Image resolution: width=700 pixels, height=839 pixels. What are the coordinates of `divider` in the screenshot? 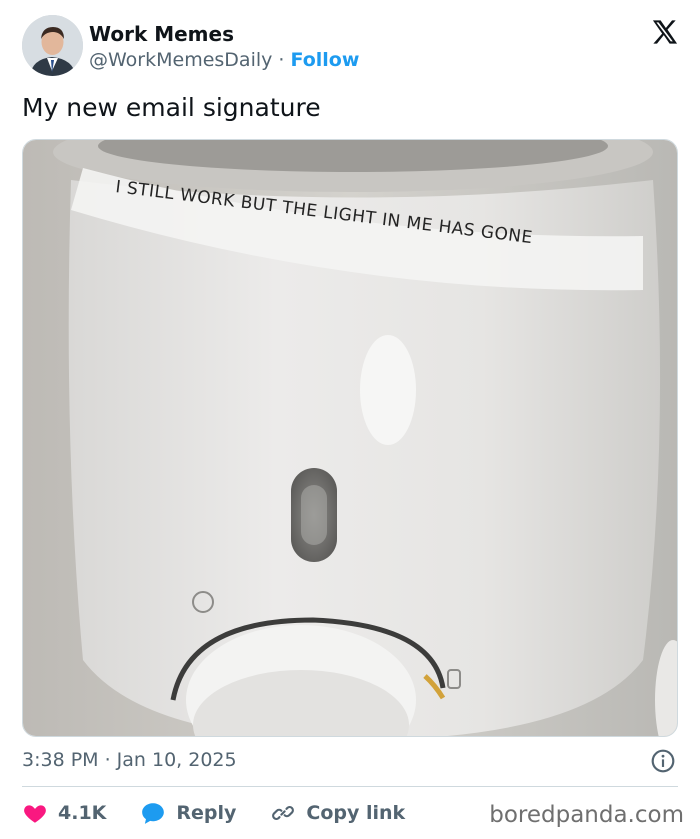 It's located at (350, 786).